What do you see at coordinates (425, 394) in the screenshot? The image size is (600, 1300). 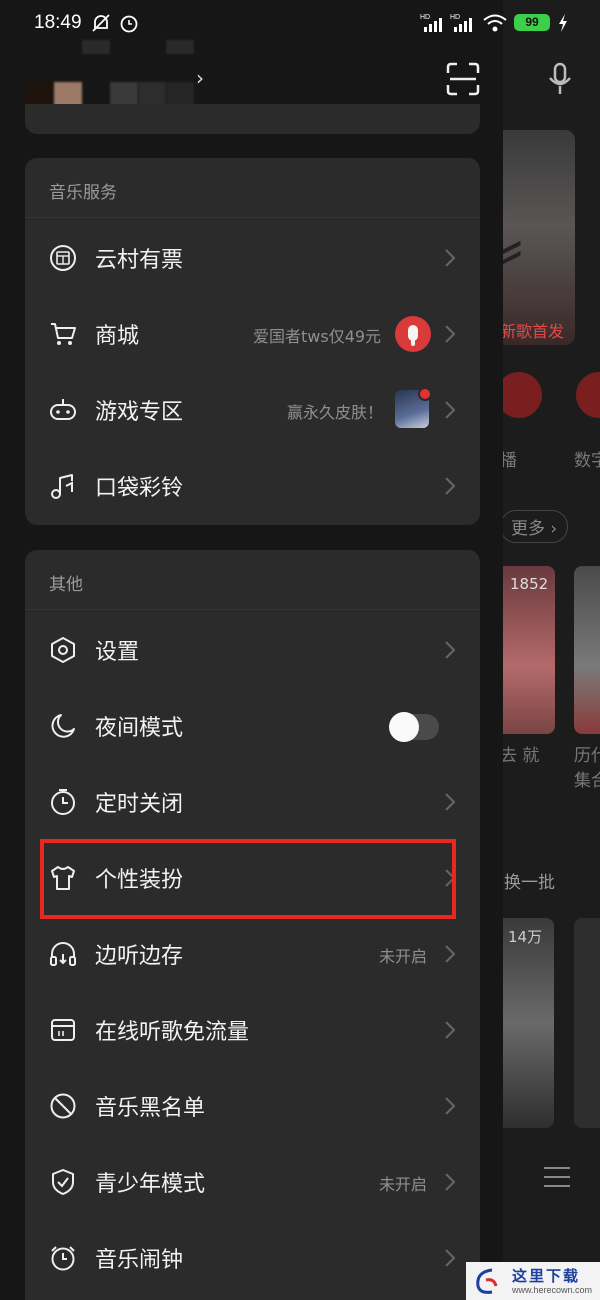 I see `notification-dot` at bounding box center [425, 394].